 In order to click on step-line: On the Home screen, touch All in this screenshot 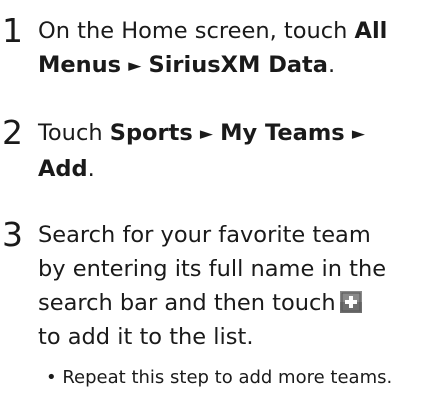, I will do `click(235, 31)`.